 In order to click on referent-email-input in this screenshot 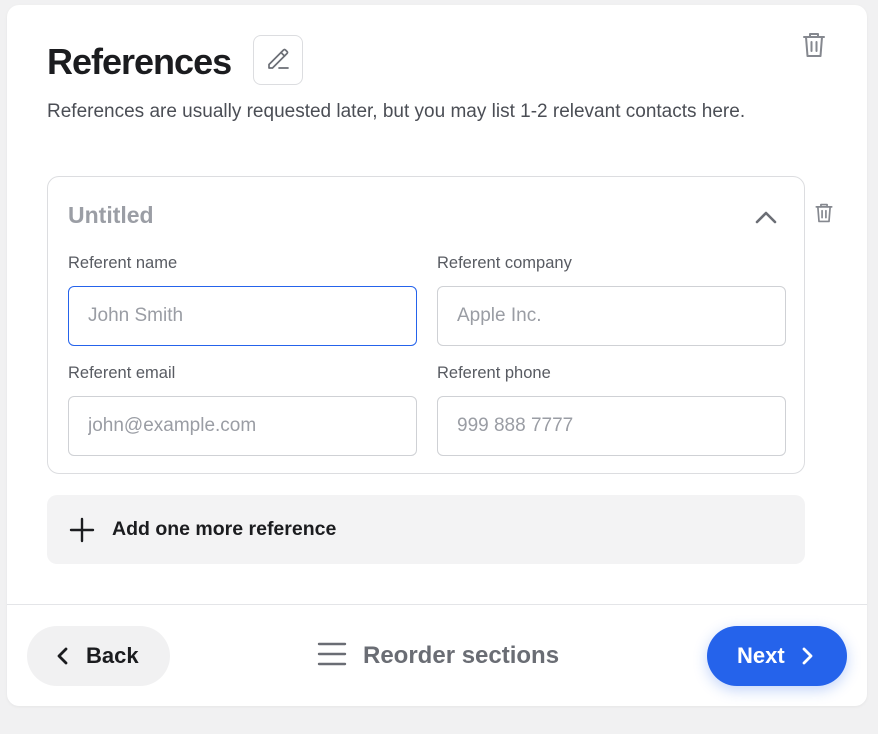, I will do `click(242, 426)`.